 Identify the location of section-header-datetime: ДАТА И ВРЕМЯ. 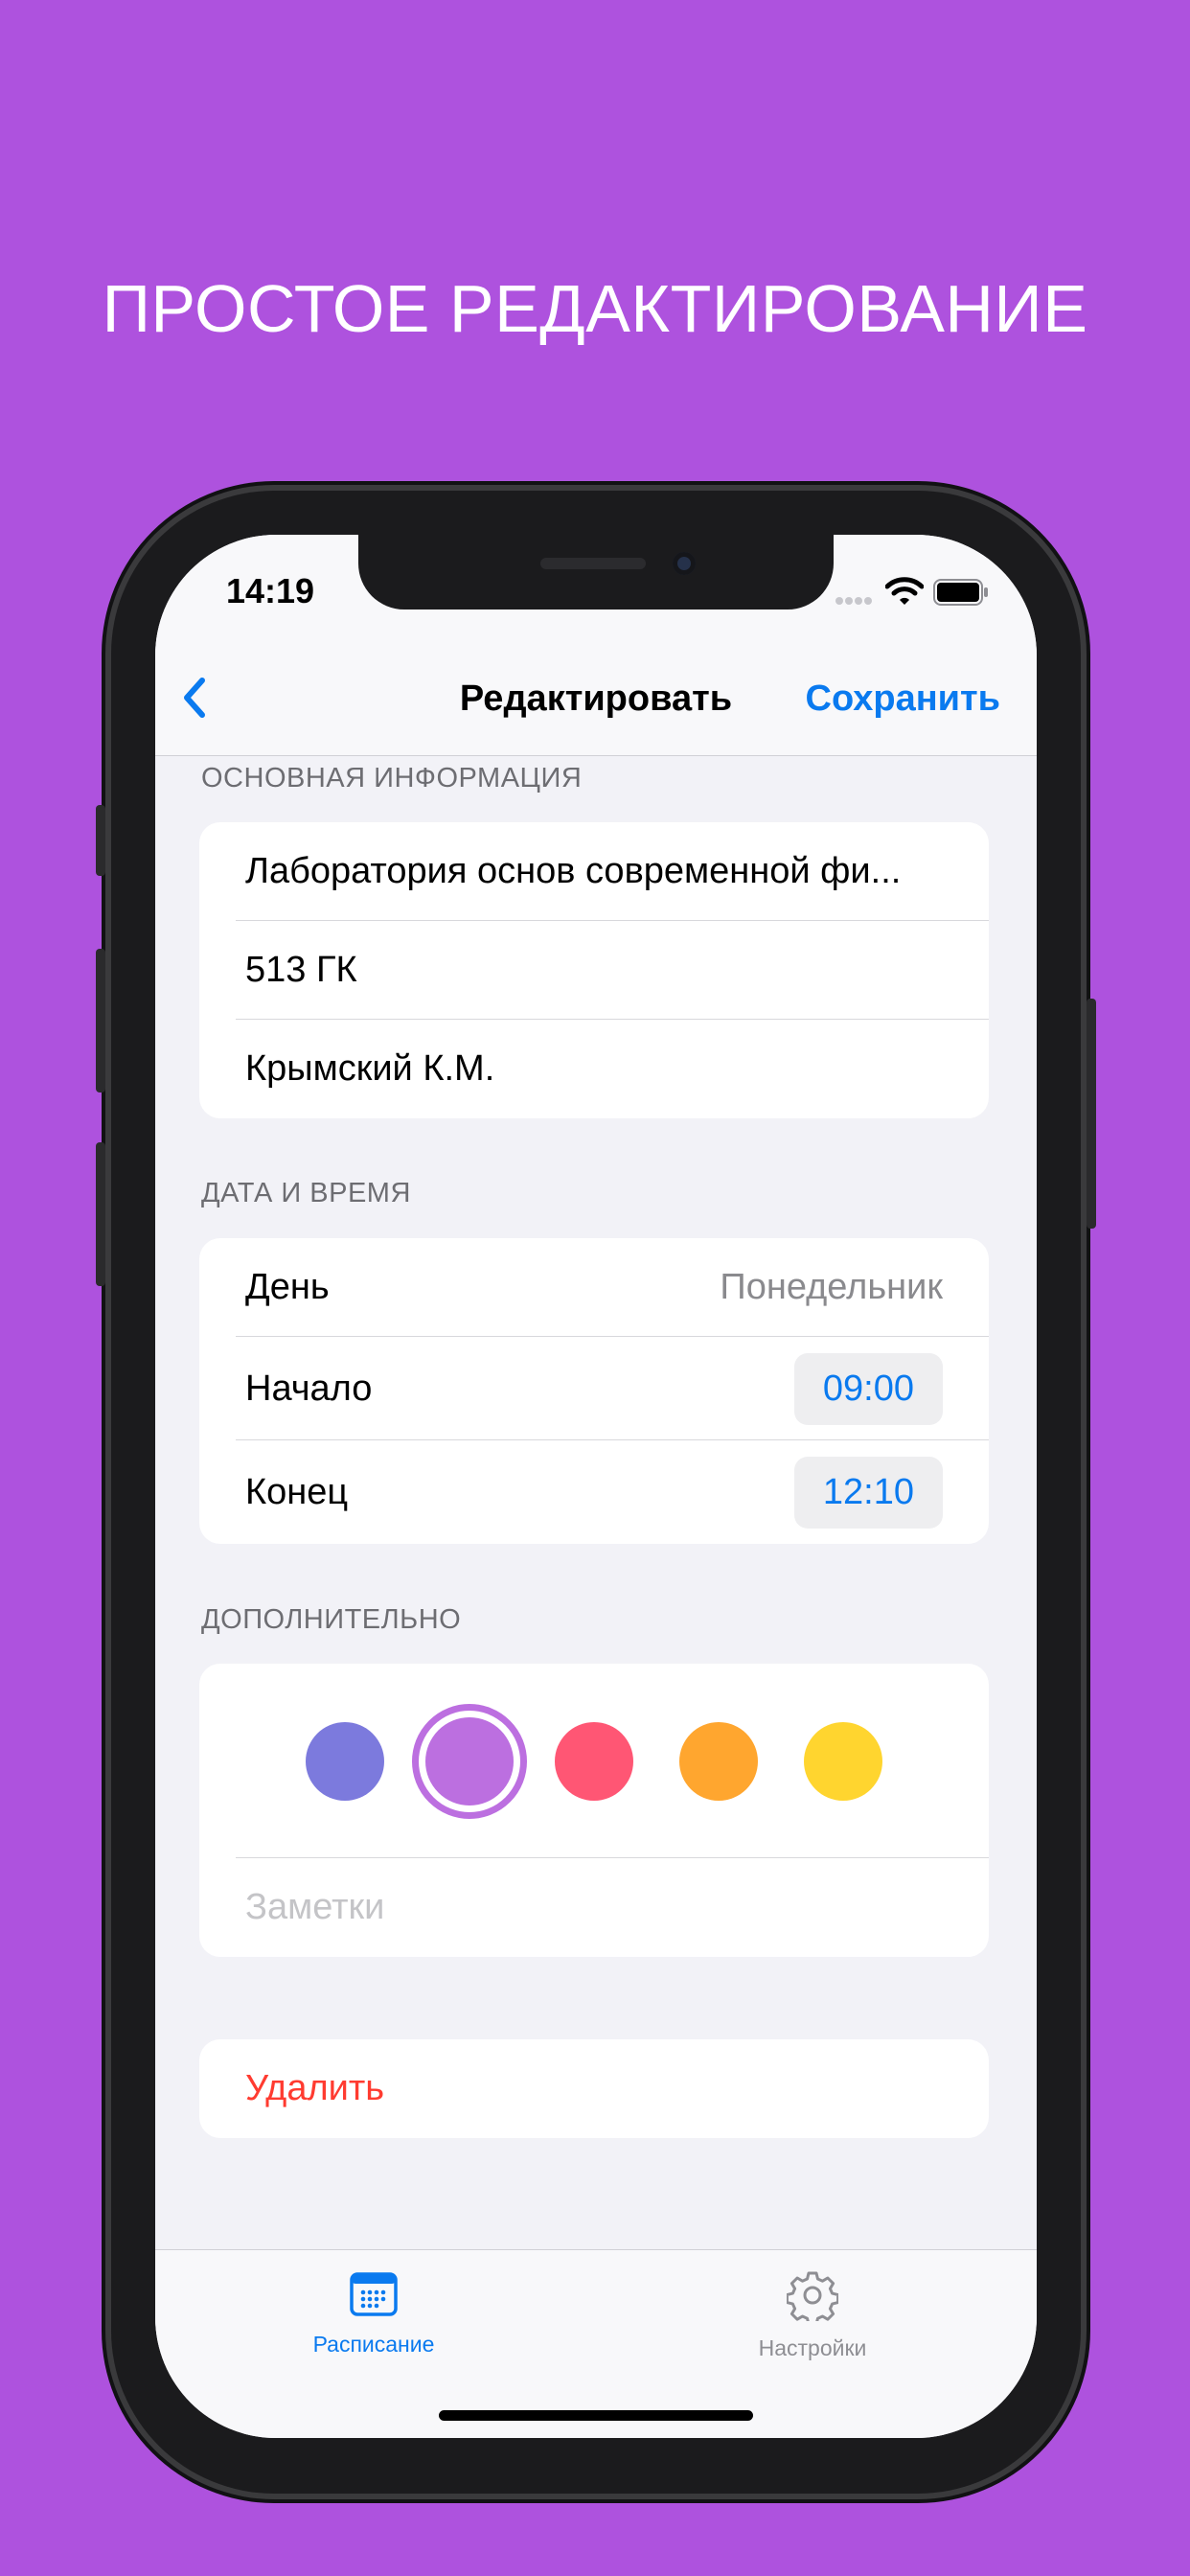
(306, 1193).